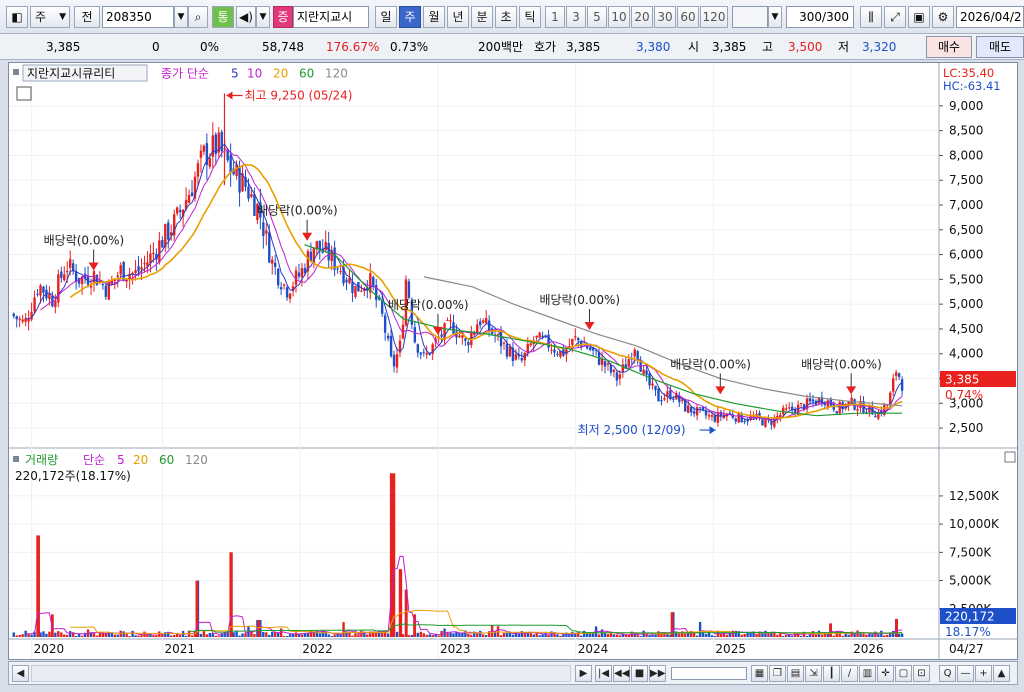 This screenshot has width=1024, height=692. Describe the element at coordinates (947, 673) in the screenshot. I see `magnify-icon: Q` at that location.